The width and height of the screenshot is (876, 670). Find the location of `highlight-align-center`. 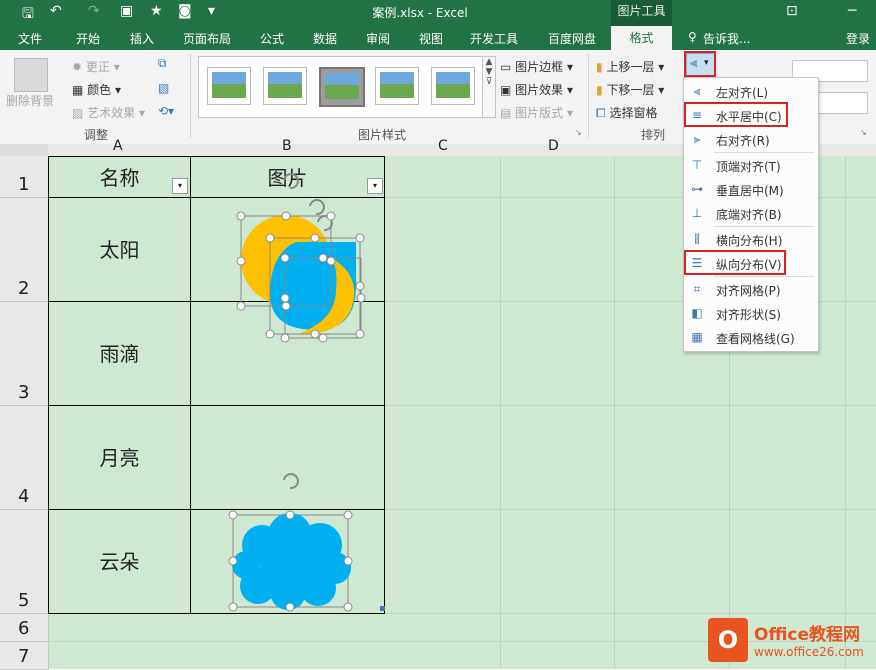

highlight-align-center is located at coordinates (736, 114).